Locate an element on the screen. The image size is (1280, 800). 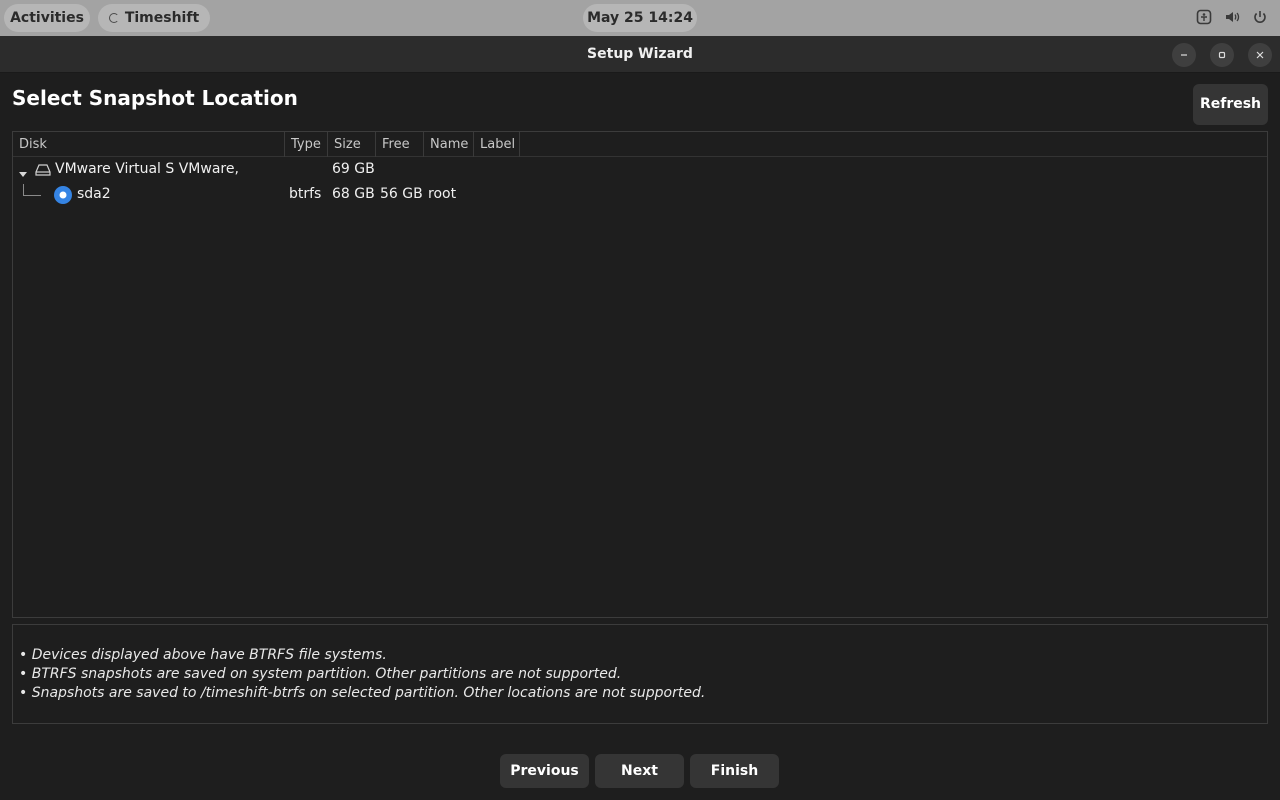
minimize-button is located at coordinates (1184, 55).